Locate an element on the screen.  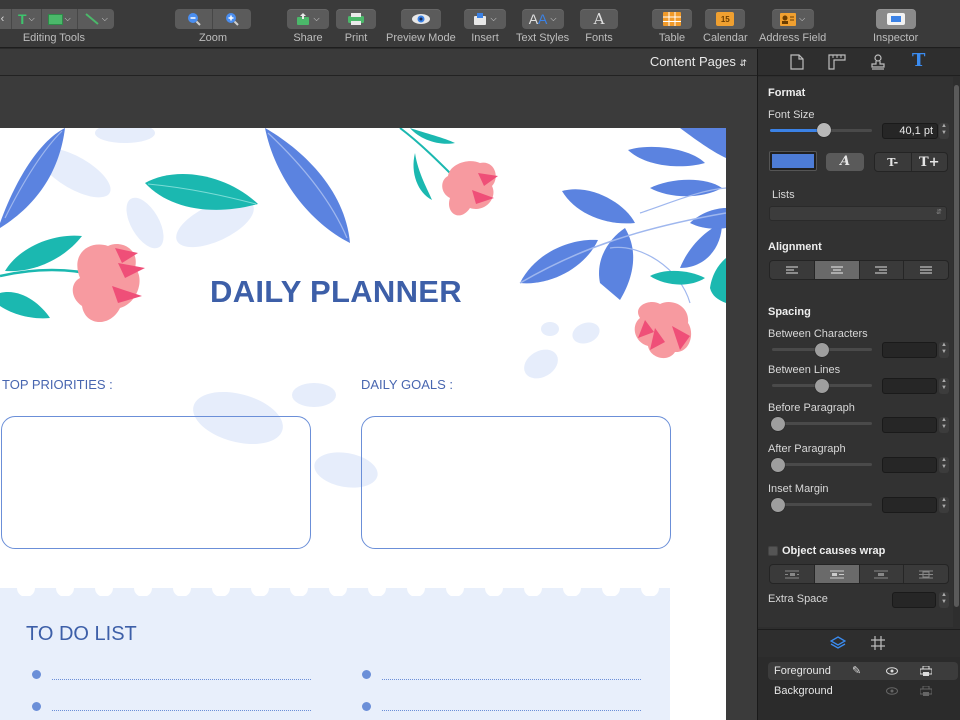
calendar-label: Calendar is located at coordinates (725, 38).